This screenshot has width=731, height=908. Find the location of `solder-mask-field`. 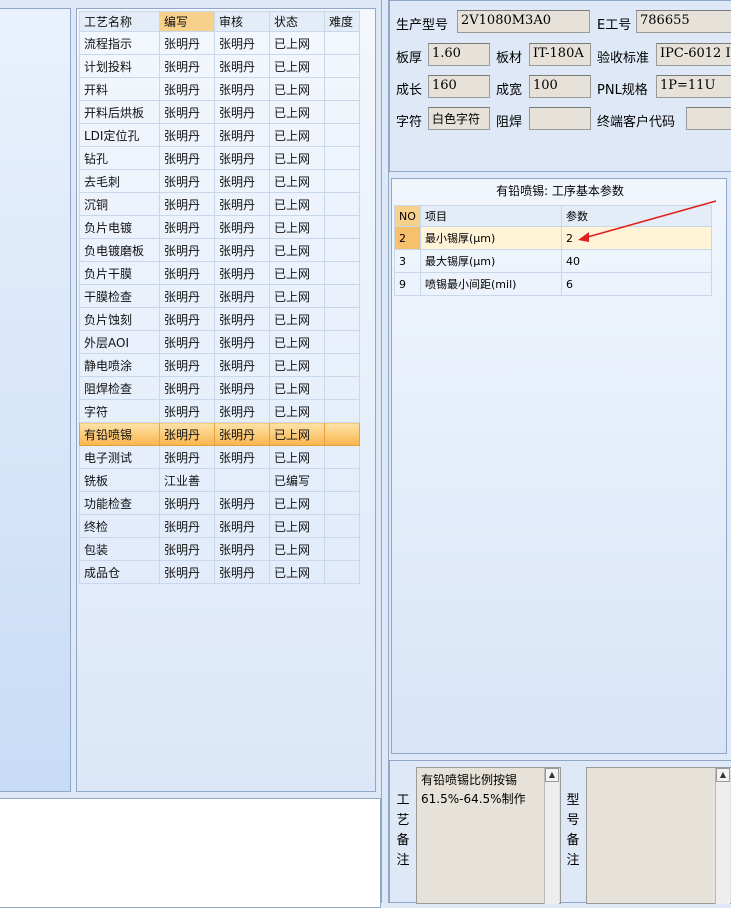

solder-mask-field is located at coordinates (560, 118).